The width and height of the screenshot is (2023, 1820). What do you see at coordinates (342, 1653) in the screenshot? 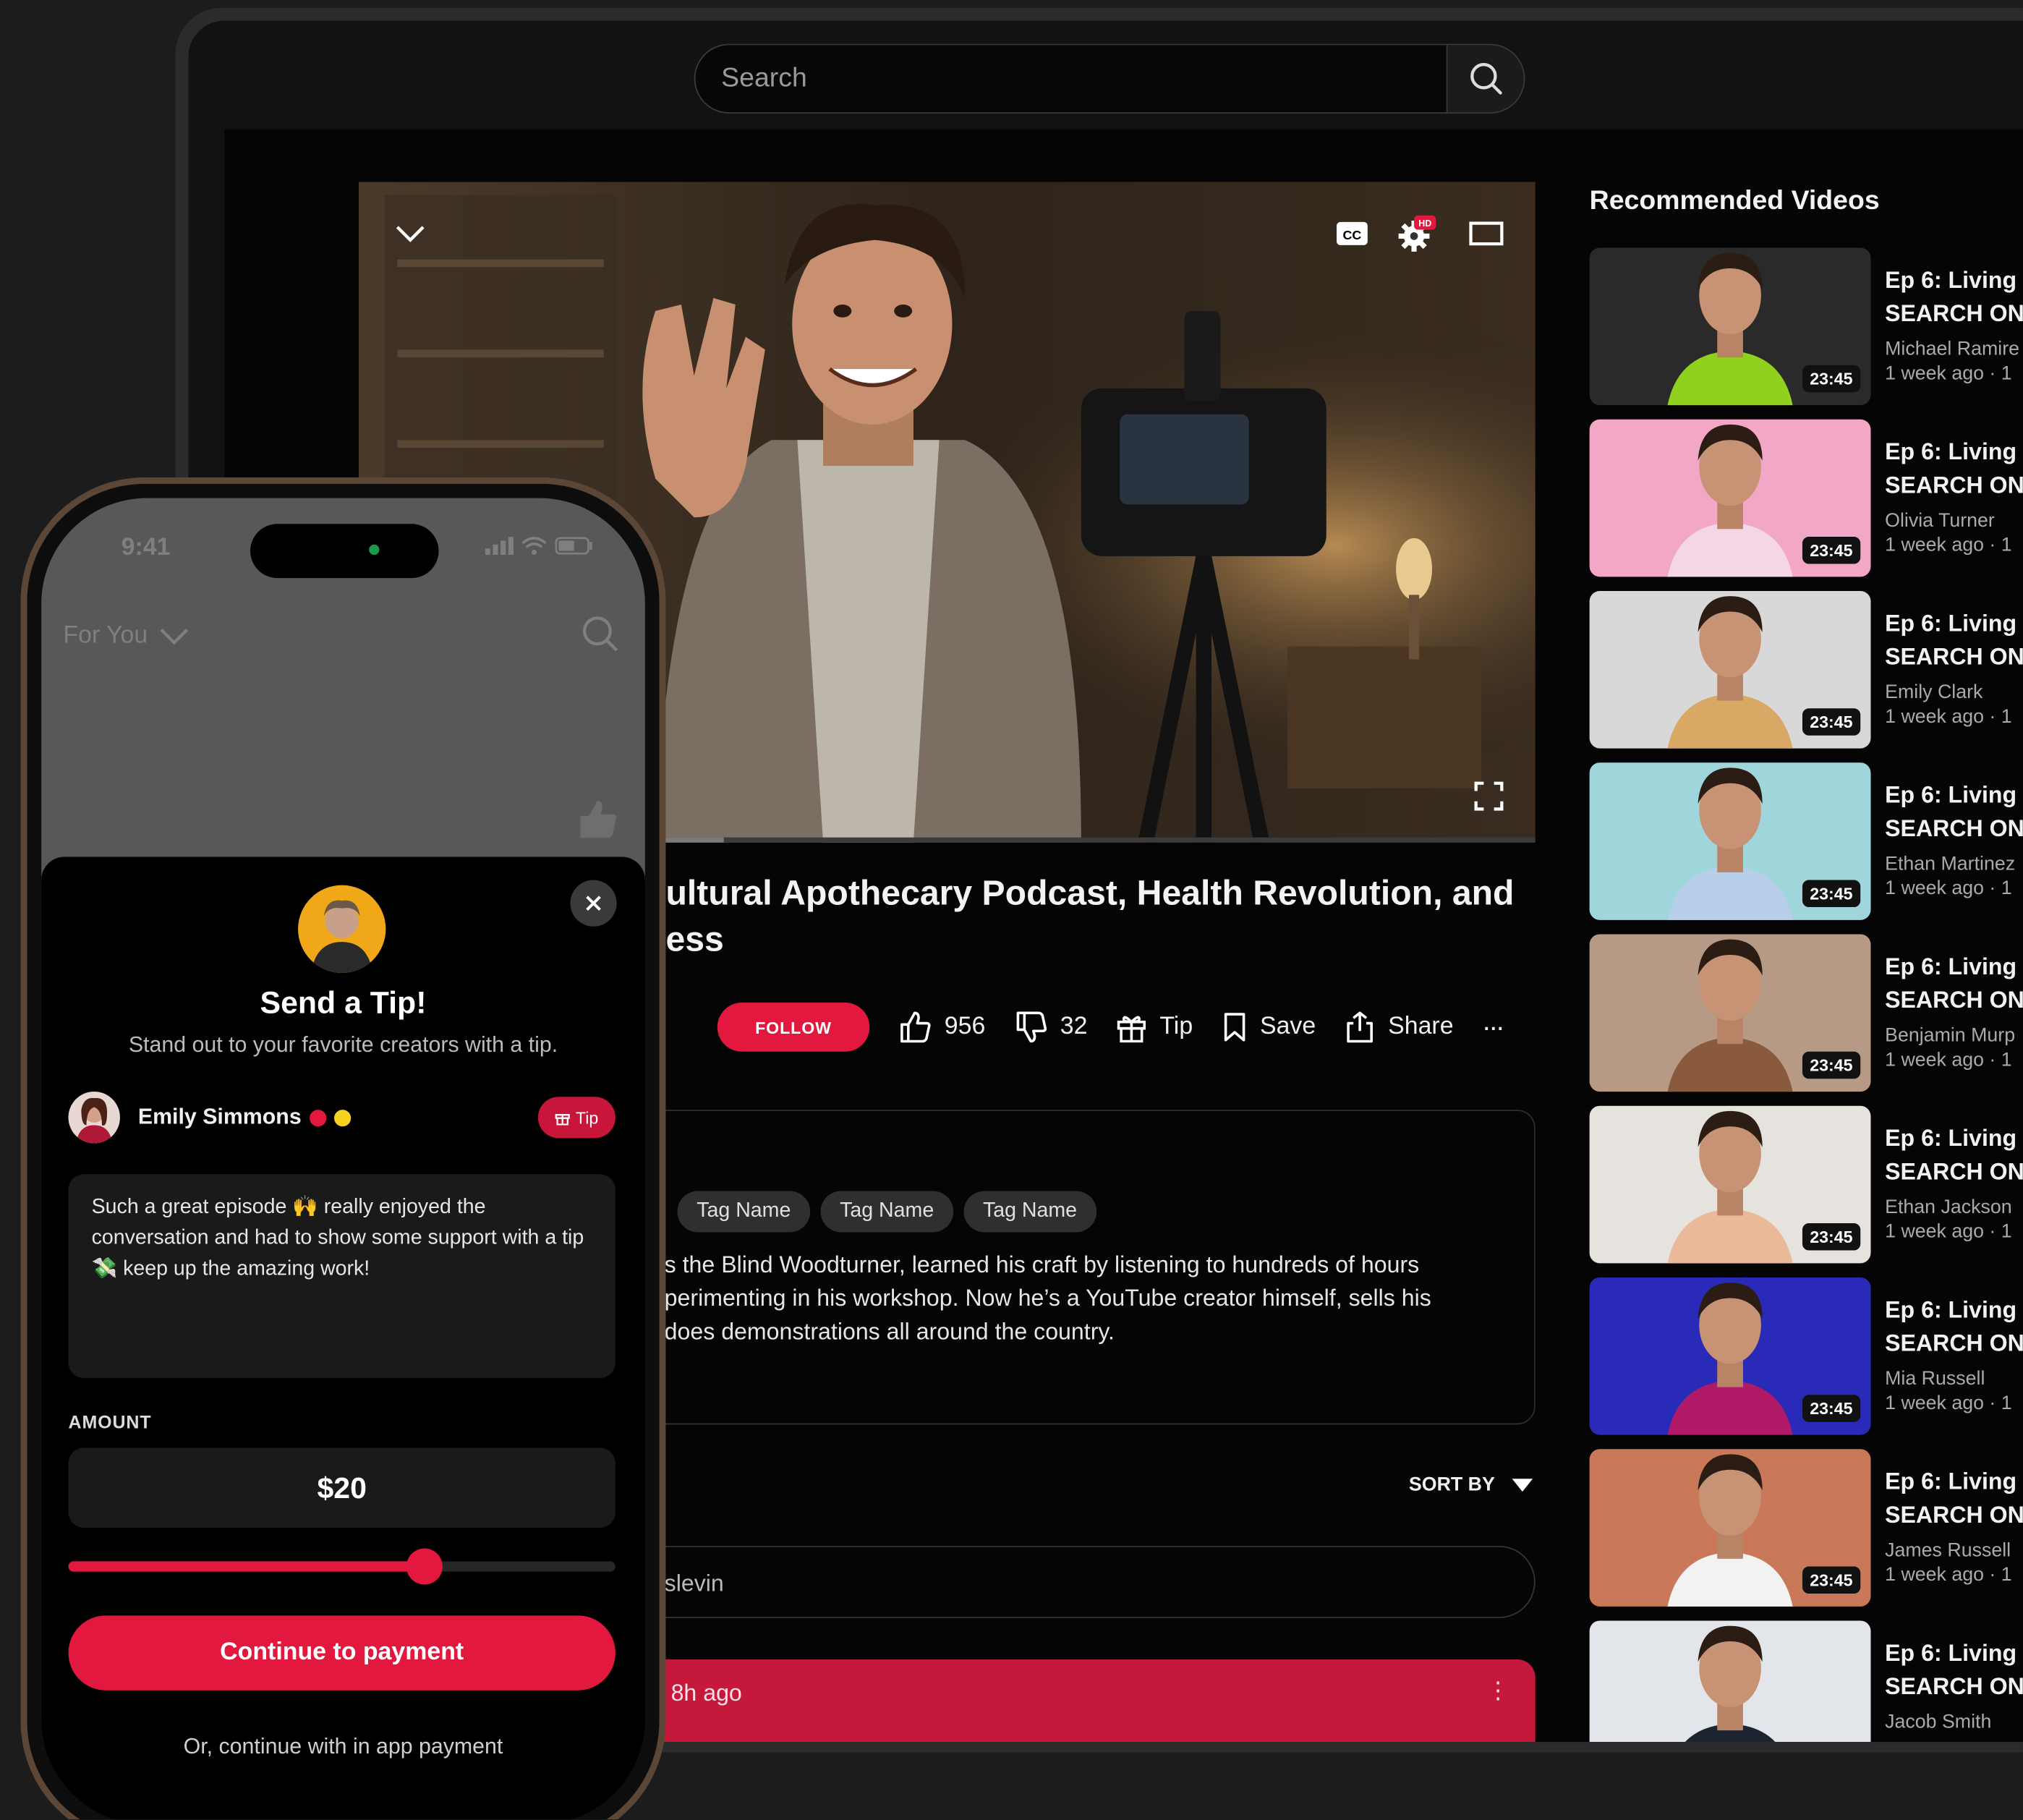
I see `continue-payment-button: Continue to payment` at bounding box center [342, 1653].